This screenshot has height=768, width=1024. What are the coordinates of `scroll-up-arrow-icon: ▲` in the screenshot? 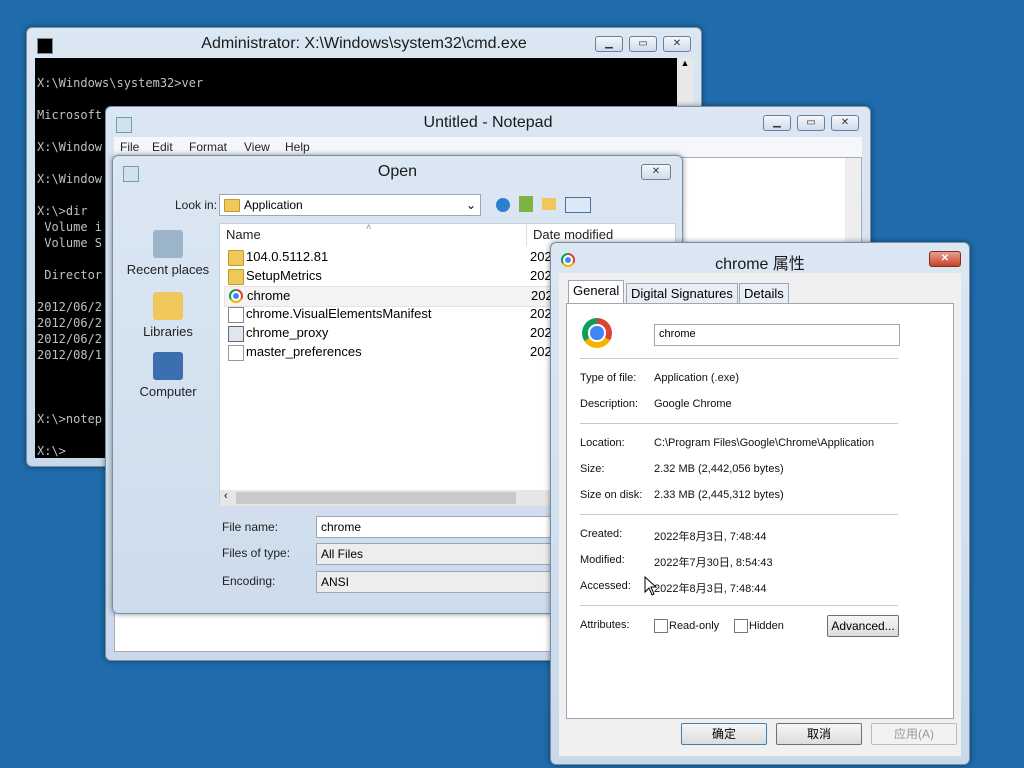 It's located at (685, 63).